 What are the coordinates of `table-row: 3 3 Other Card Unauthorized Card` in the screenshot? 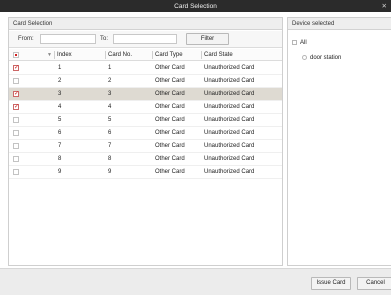 It's located at (145, 94).